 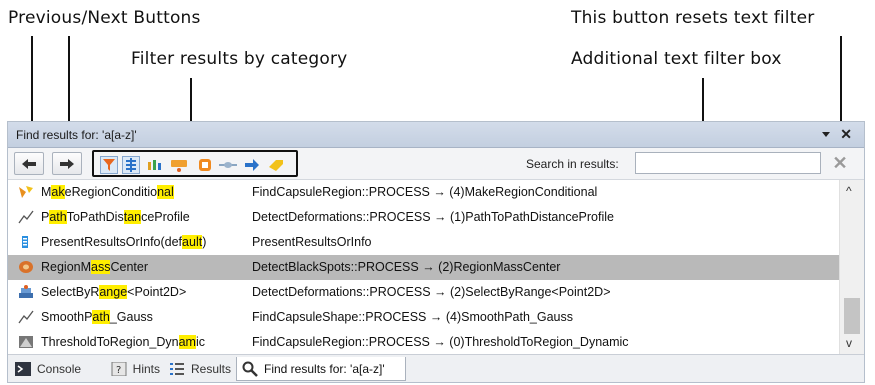 What do you see at coordinates (132, 217) in the screenshot?
I see `match-highlight: tan` at bounding box center [132, 217].